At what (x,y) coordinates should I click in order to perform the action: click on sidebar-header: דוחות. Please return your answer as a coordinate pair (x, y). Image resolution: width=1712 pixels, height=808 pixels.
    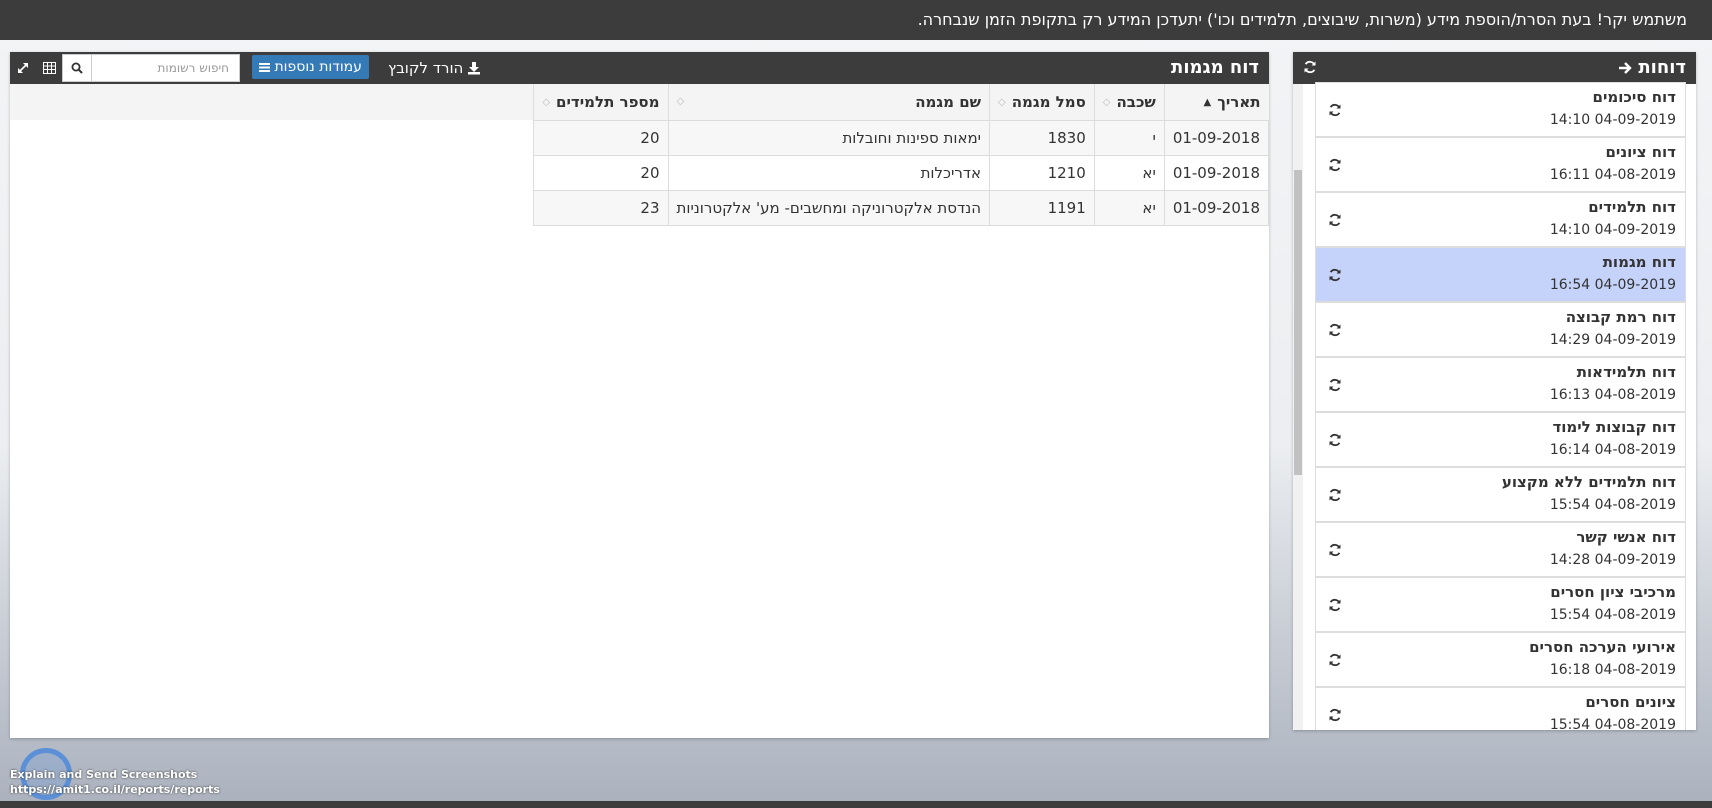
    Looking at the image, I should click on (1494, 68).